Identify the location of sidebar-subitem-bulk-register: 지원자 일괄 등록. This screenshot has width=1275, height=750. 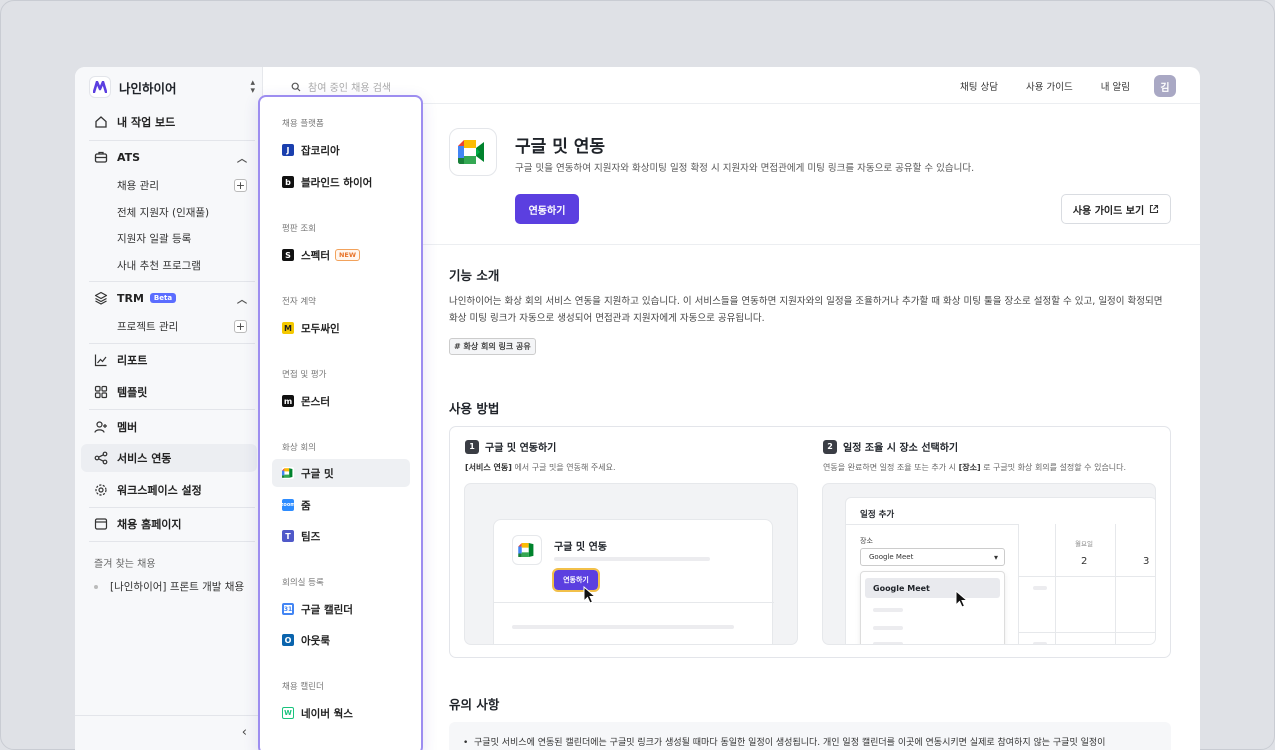
(182, 238).